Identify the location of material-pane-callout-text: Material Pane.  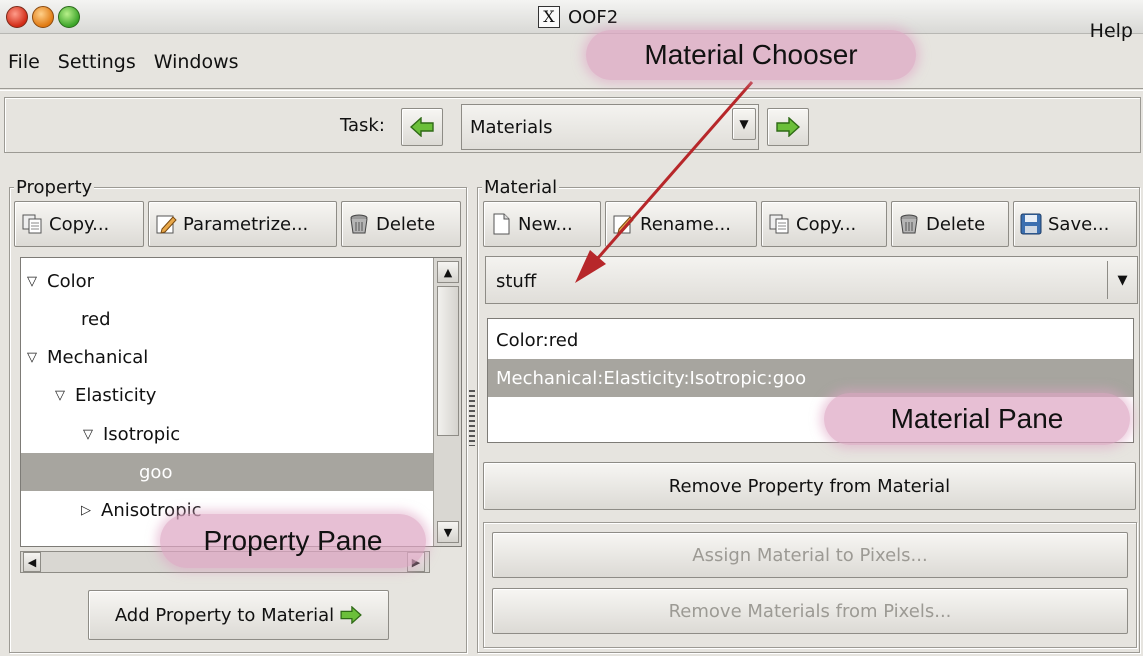
(977, 418).